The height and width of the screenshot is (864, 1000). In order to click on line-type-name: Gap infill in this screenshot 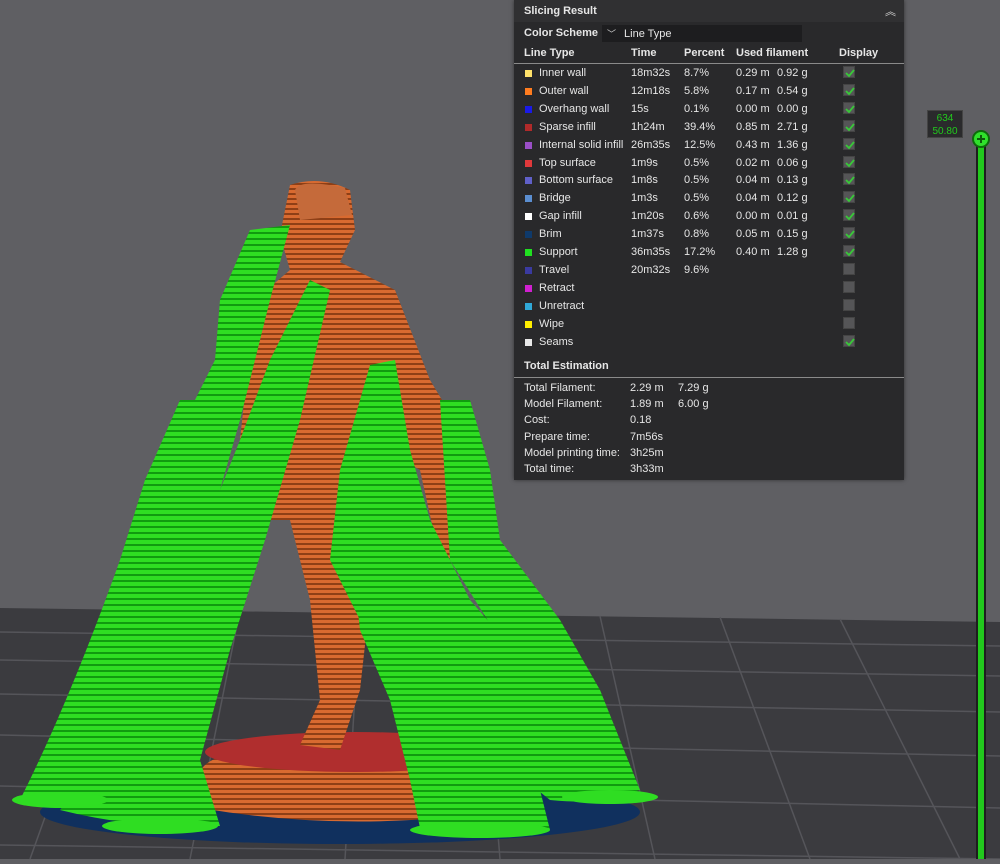, I will do `click(560, 216)`.